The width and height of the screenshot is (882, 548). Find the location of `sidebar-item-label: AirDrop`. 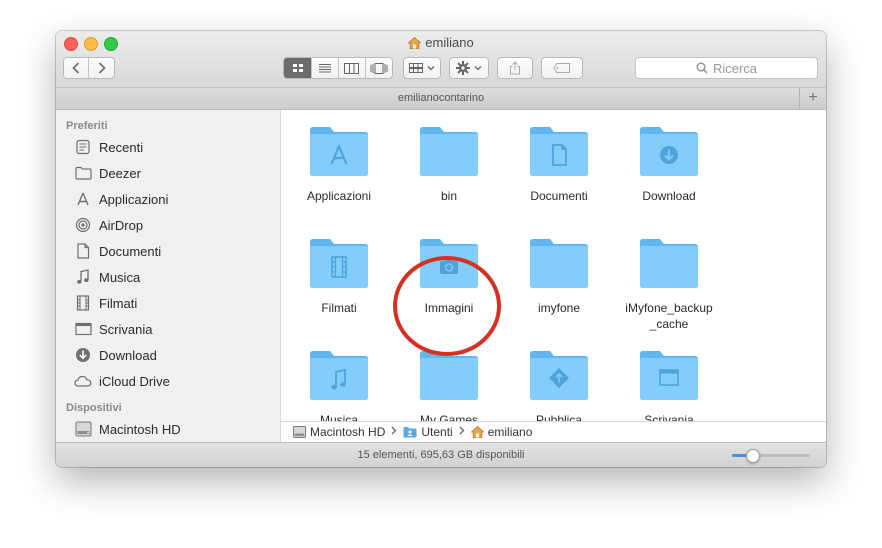

sidebar-item-label: AirDrop is located at coordinates (121, 225).